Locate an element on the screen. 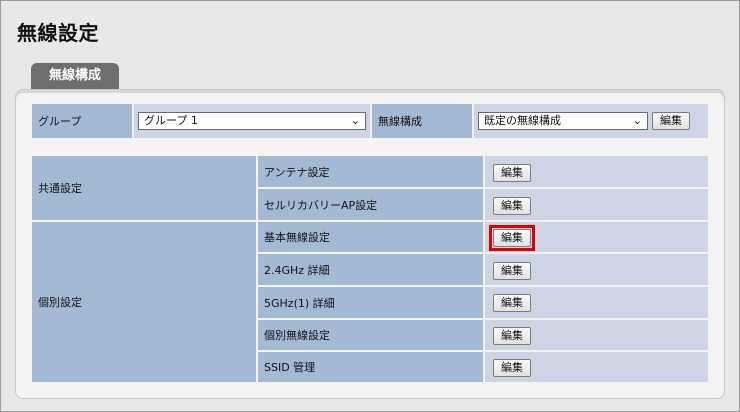 Image resolution: width=740 pixels, height=412 pixels. config-edit-button: 編集 is located at coordinates (671, 121).